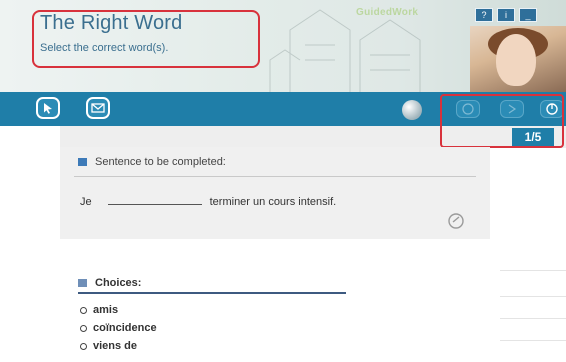 This screenshot has width=566, height=362. I want to click on nav-highlight-frame, so click(502, 121).